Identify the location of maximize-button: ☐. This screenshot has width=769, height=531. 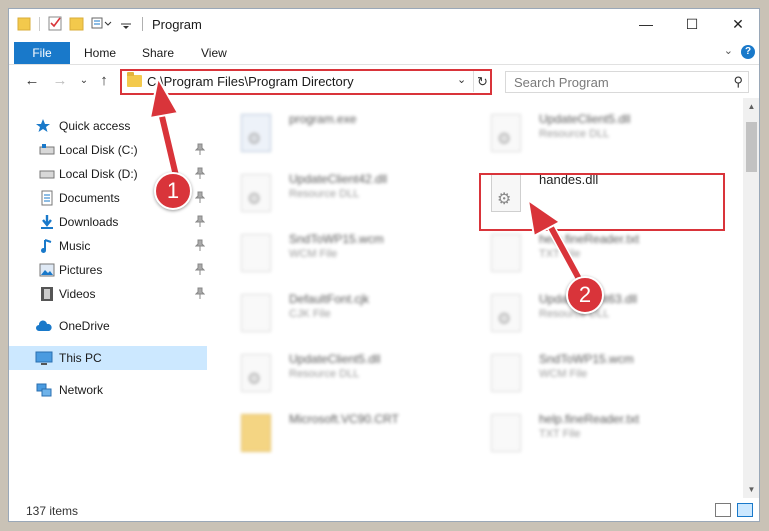
(692, 24).